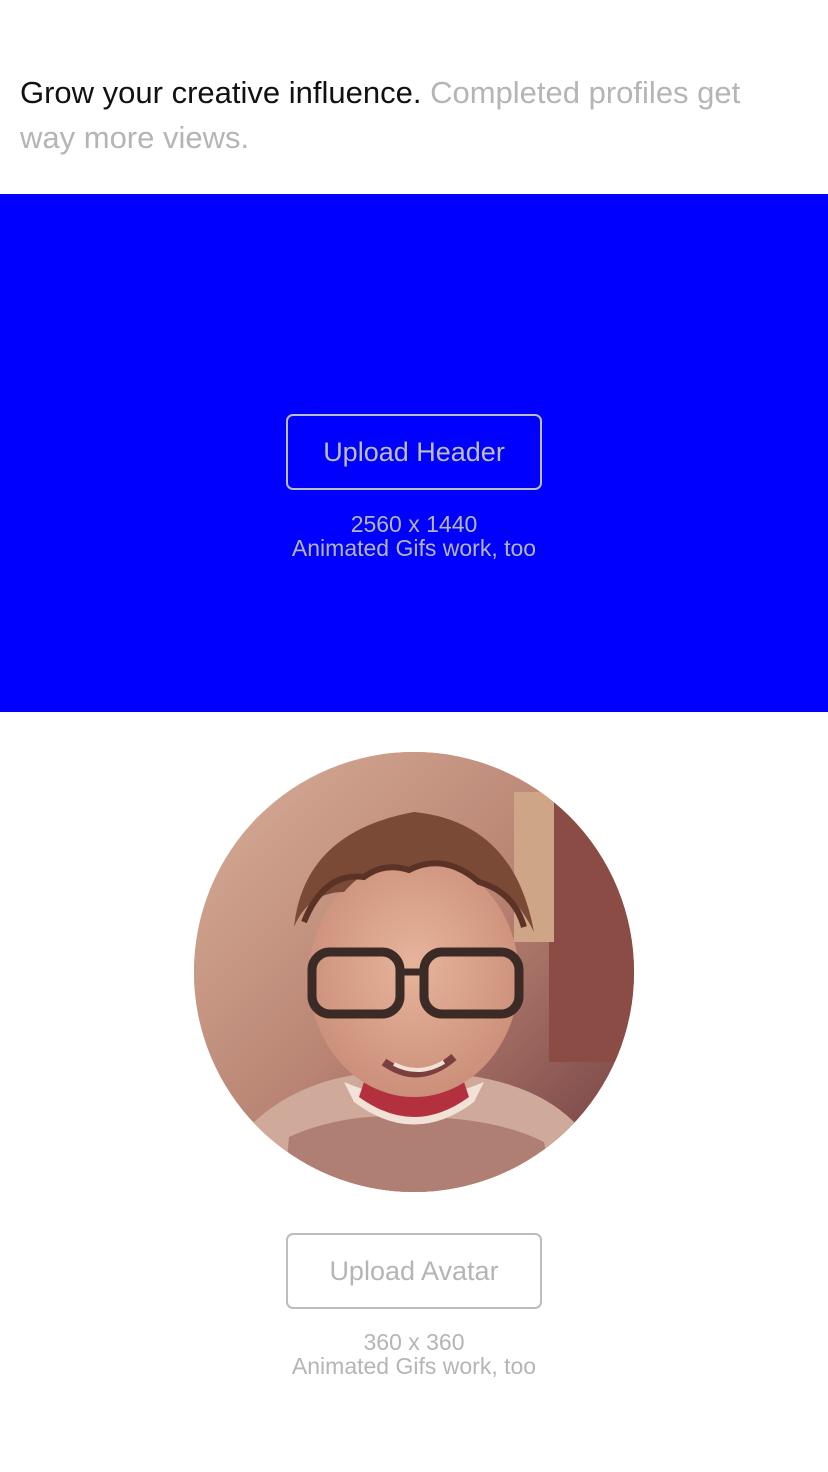 Image resolution: width=828 pixels, height=1472 pixels. Describe the element at coordinates (414, 548) in the screenshot. I see `header-note: Animated Gifs work, too` at that location.